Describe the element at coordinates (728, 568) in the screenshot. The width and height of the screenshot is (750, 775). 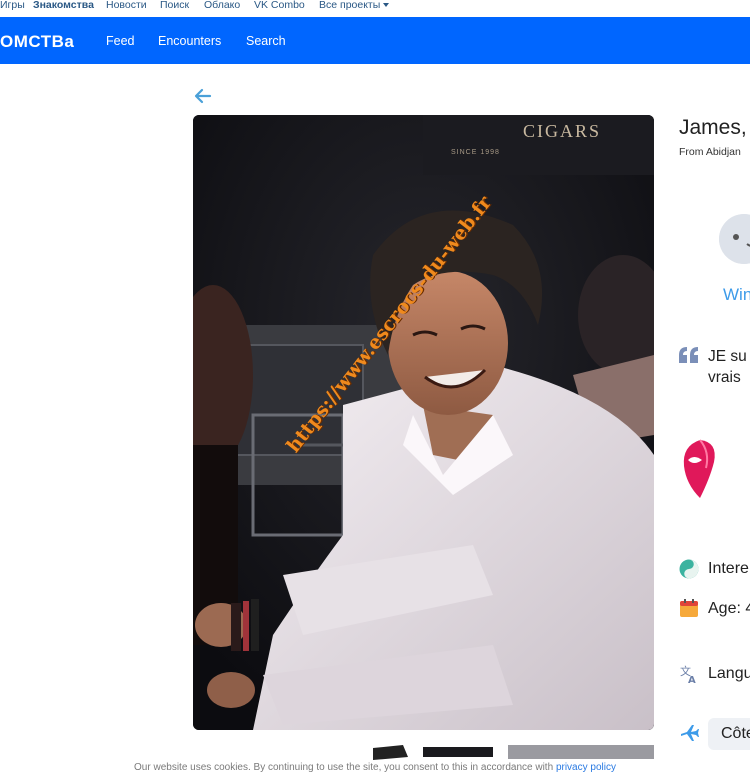
I see `interests-label: Intere` at that location.